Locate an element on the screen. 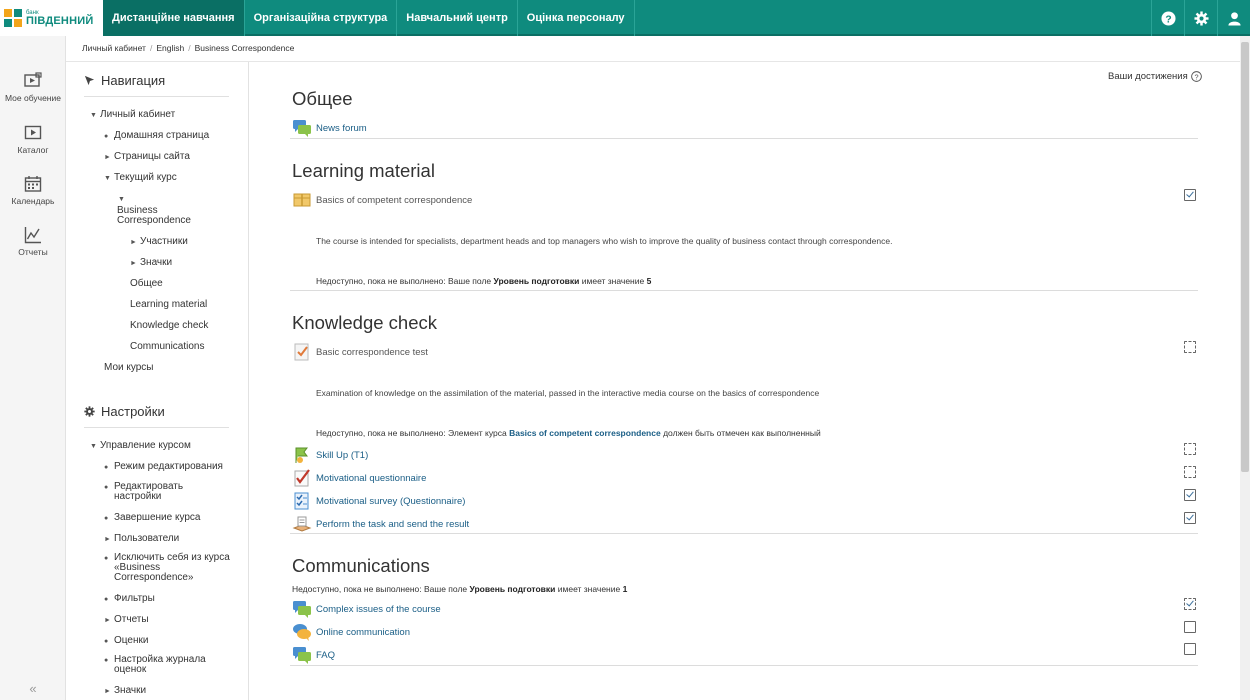  breadcrumb-item: Личный кабинет is located at coordinates (114, 48).